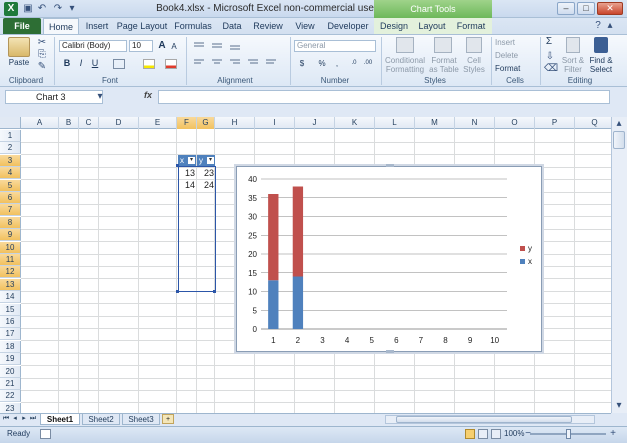  What do you see at coordinates (10, 272) in the screenshot?
I see `row-header-12: 12` at bounding box center [10, 272].